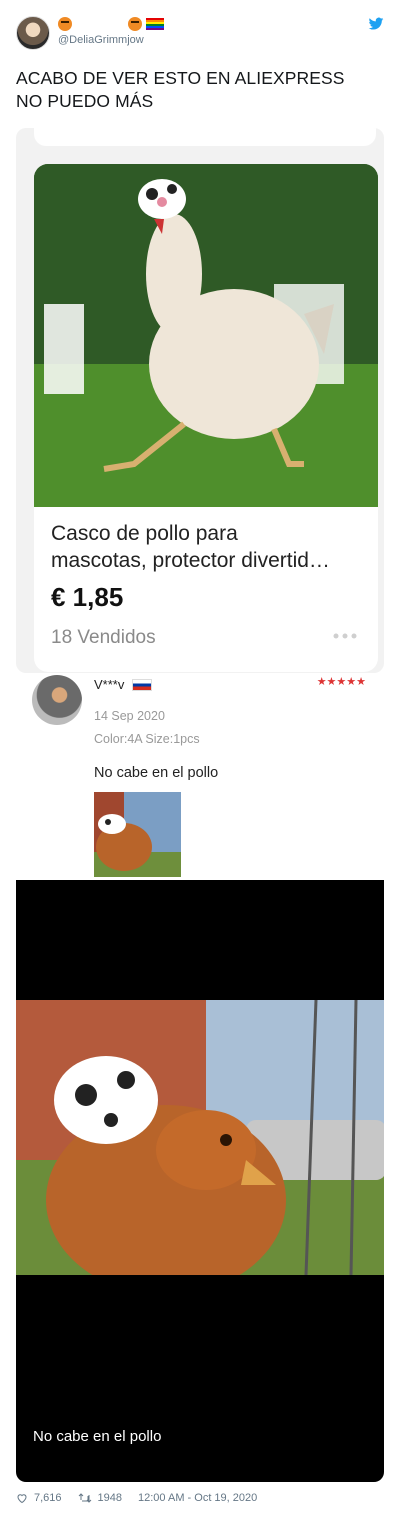 The height and width of the screenshot is (1514, 400). I want to click on display-name, so click(111, 24).